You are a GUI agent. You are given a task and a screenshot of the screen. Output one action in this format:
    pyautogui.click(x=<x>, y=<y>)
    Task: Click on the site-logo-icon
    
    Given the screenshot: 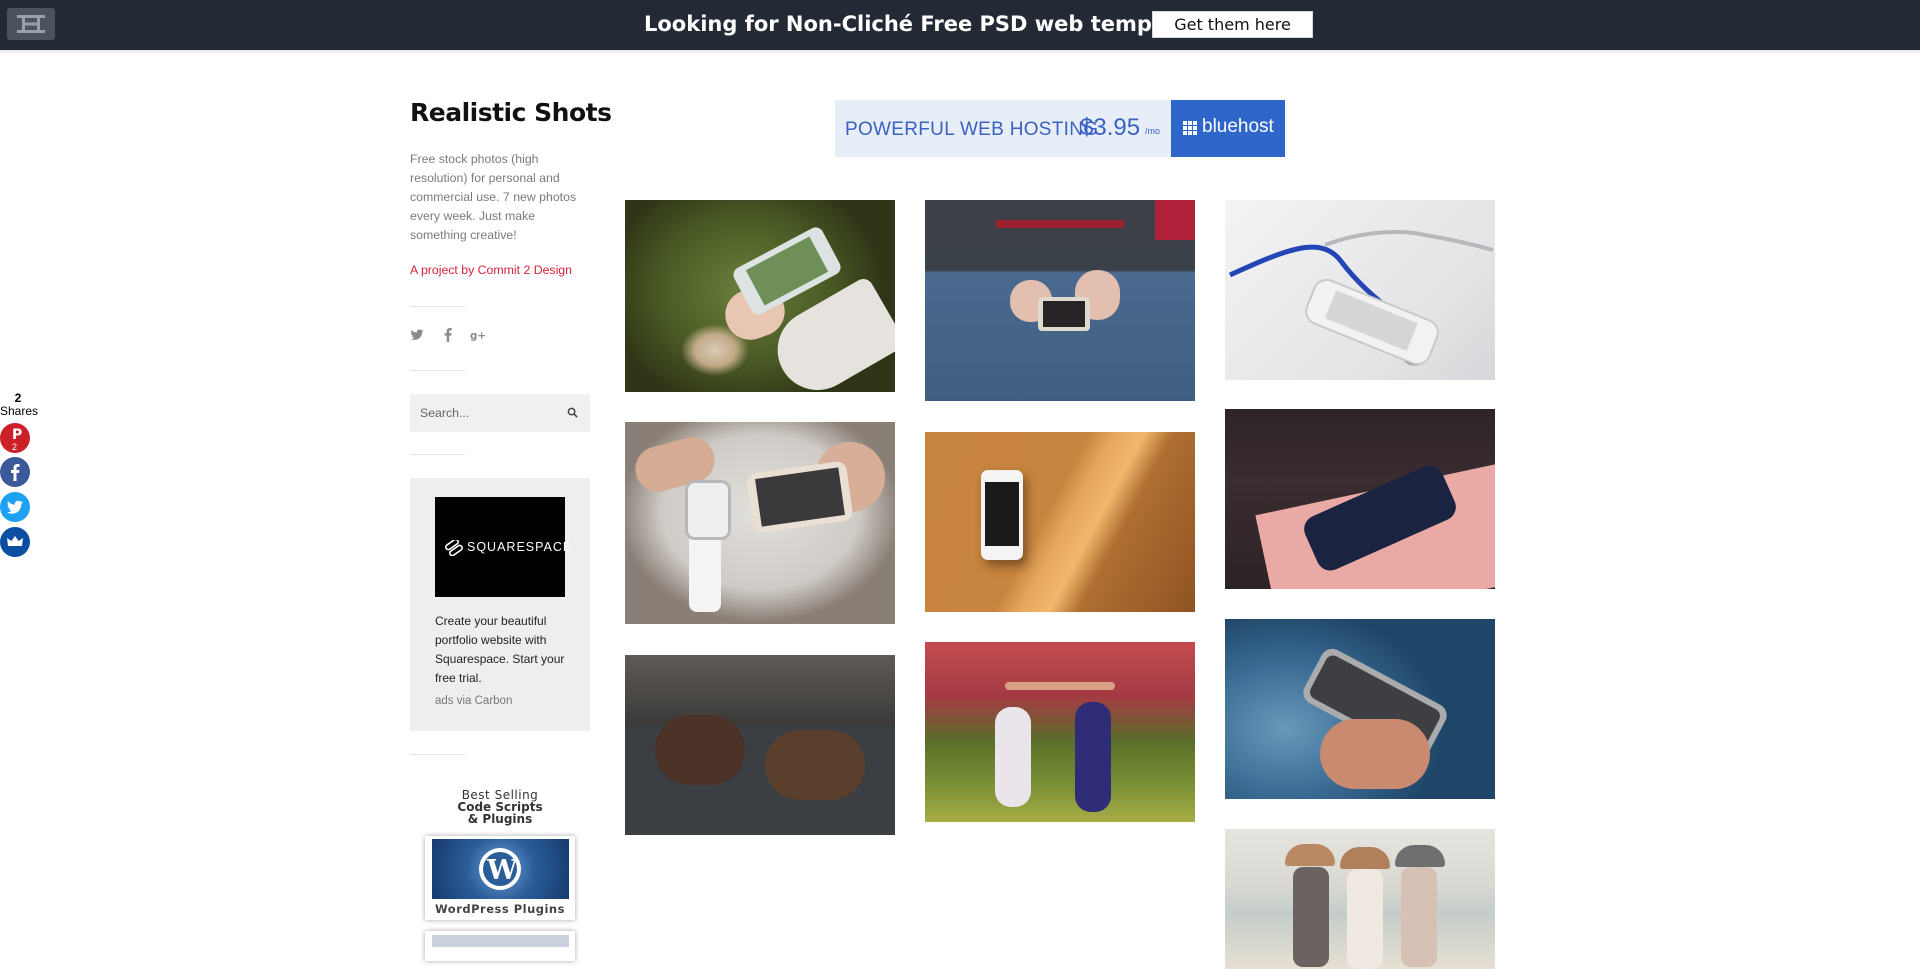 What is the action you would take?
    pyautogui.click(x=31, y=24)
    